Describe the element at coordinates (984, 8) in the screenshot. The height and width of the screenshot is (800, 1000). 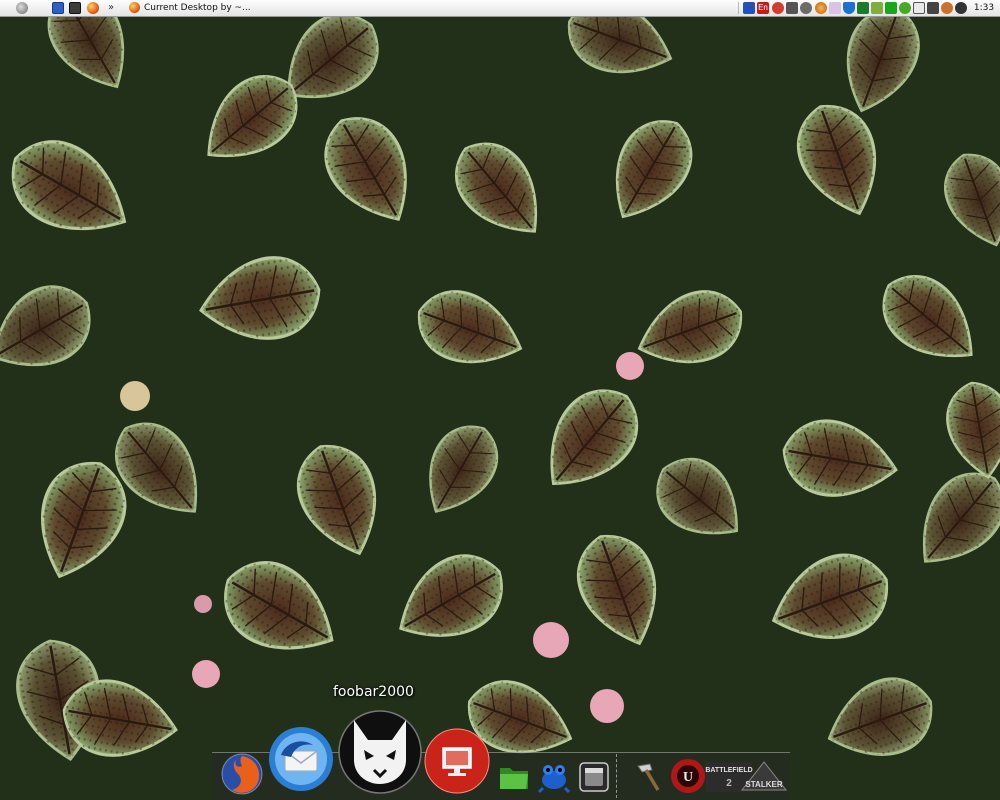
I see `clock: 1:33` at that location.